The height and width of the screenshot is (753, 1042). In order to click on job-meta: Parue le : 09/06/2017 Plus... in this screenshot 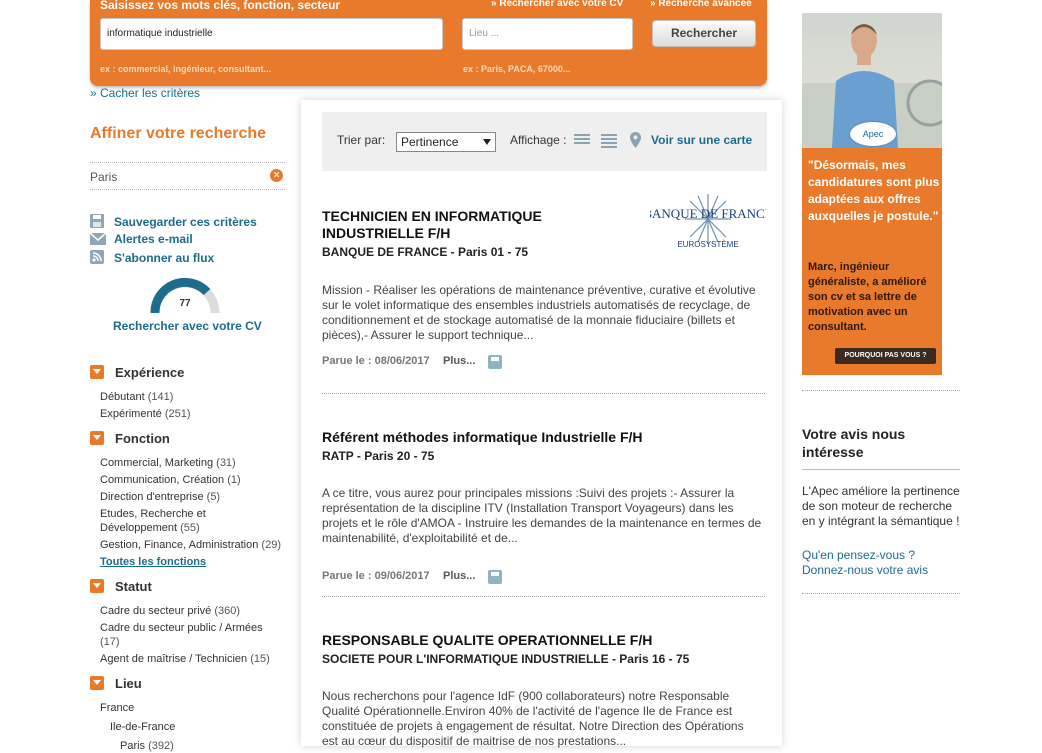, I will do `click(543, 577)`.